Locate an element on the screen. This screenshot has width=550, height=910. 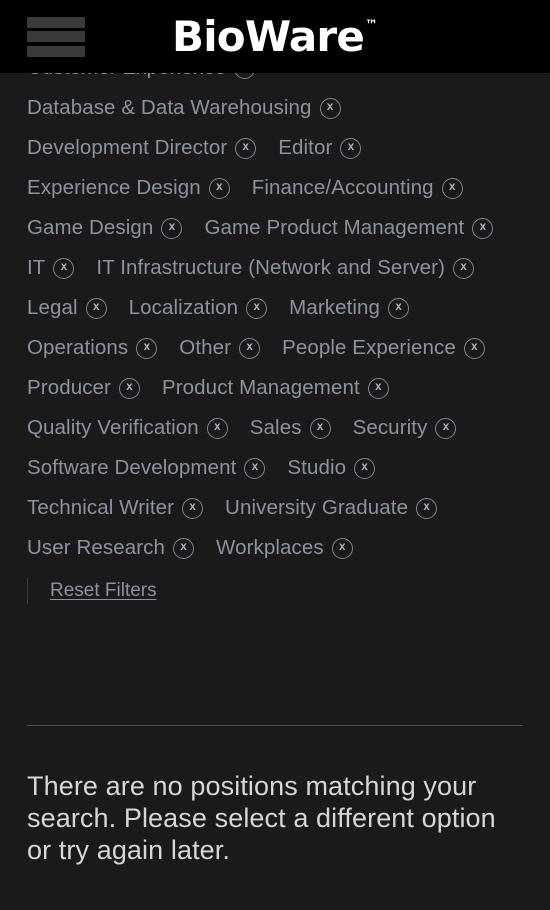
filter-tag: Producer x is located at coordinates (83, 388).